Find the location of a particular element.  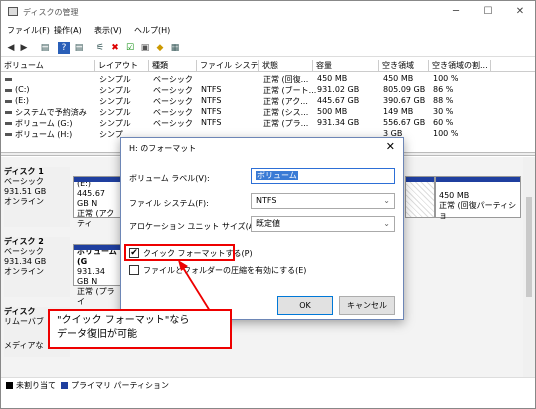

dialog-title: H: のフォーマット is located at coordinates (163, 148).